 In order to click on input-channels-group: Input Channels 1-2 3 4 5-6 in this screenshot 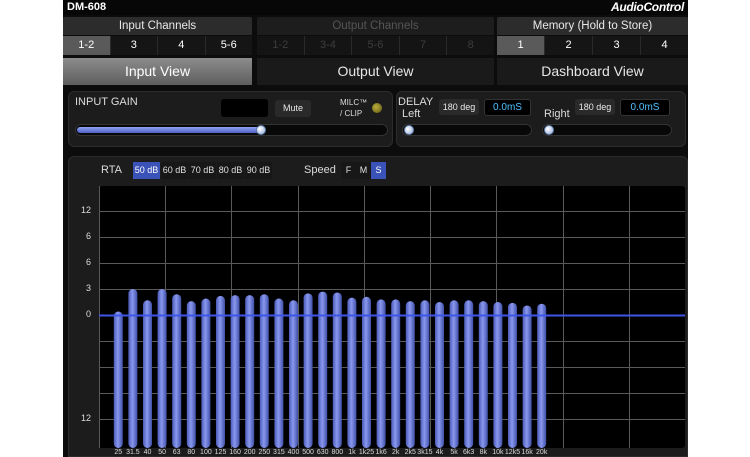, I will do `click(157, 36)`.